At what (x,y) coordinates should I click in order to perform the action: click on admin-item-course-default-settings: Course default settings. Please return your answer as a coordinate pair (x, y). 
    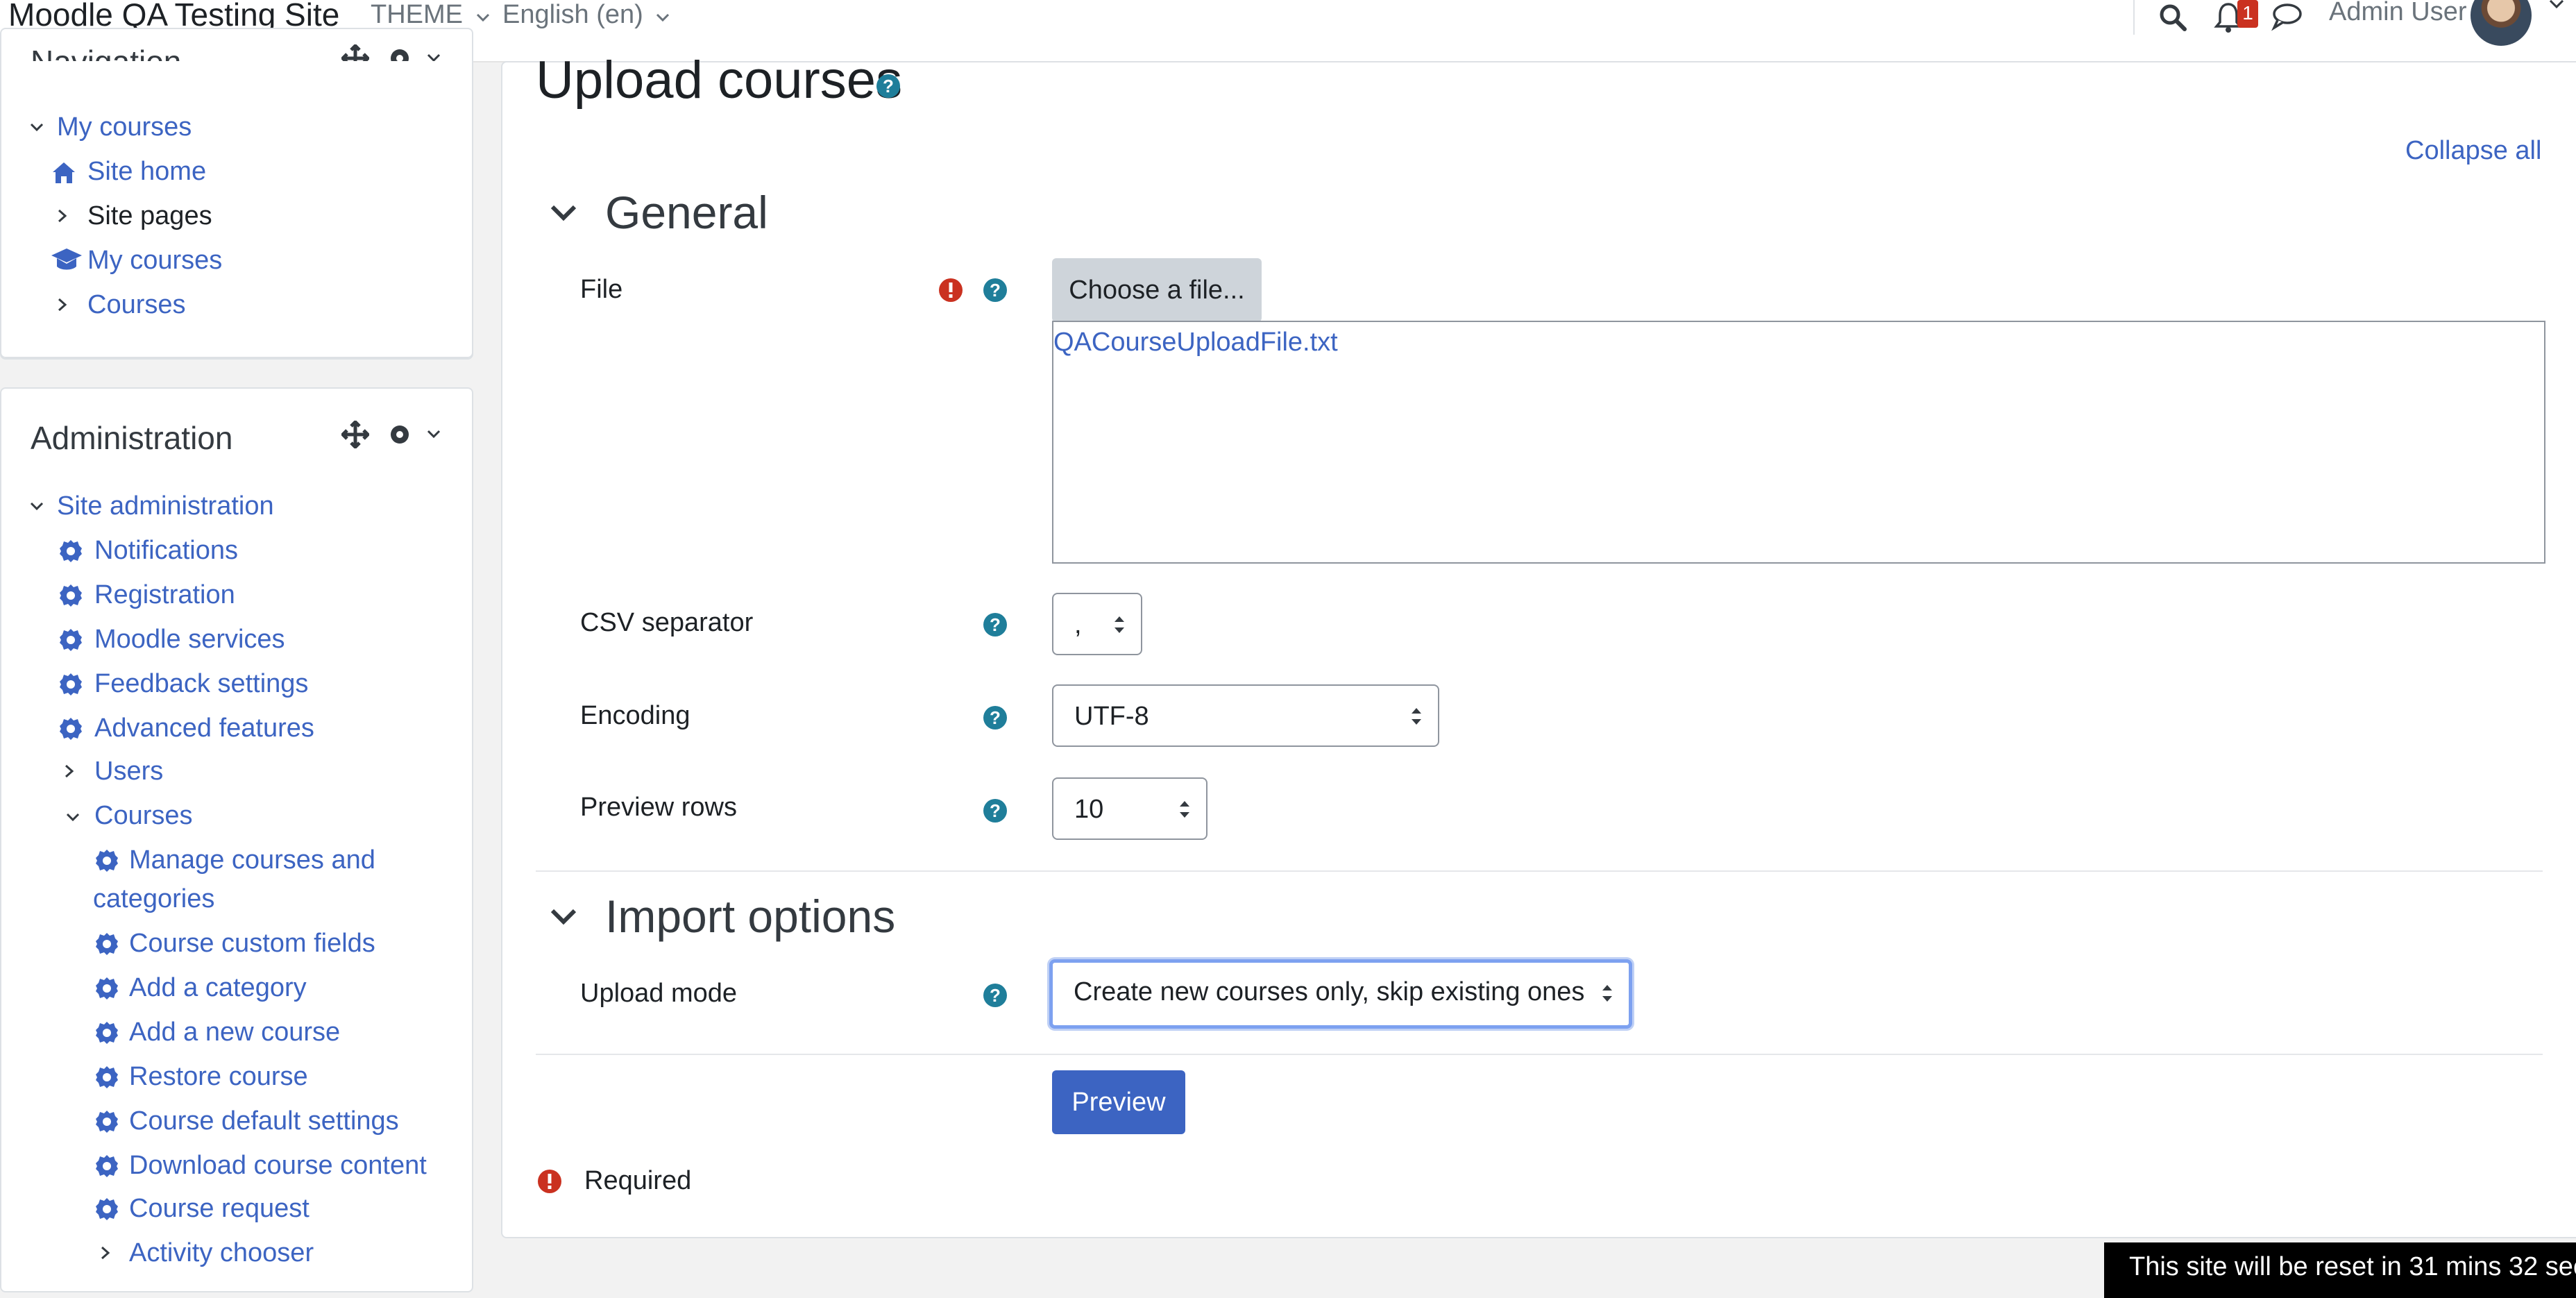
    Looking at the image, I should click on (264, 1121).